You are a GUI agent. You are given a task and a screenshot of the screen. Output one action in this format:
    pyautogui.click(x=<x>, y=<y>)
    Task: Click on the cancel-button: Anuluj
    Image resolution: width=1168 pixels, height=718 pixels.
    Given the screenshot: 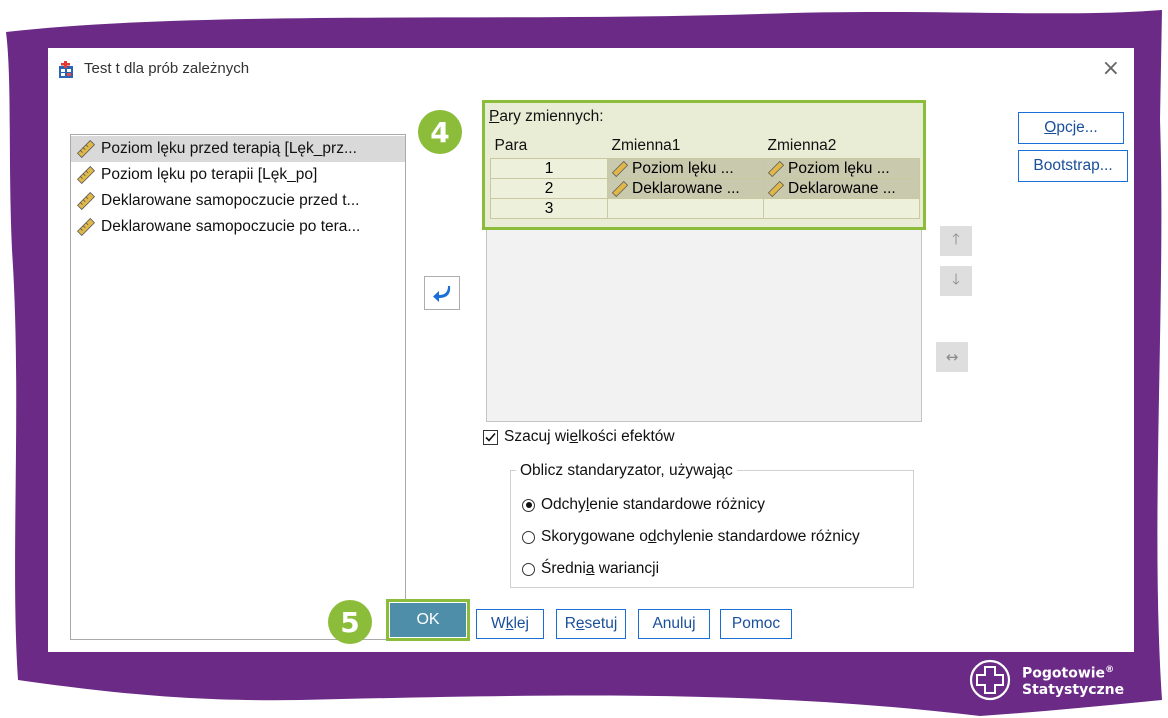 What is the action you would take?
    pyautogui.click(x=674, y=624)
    